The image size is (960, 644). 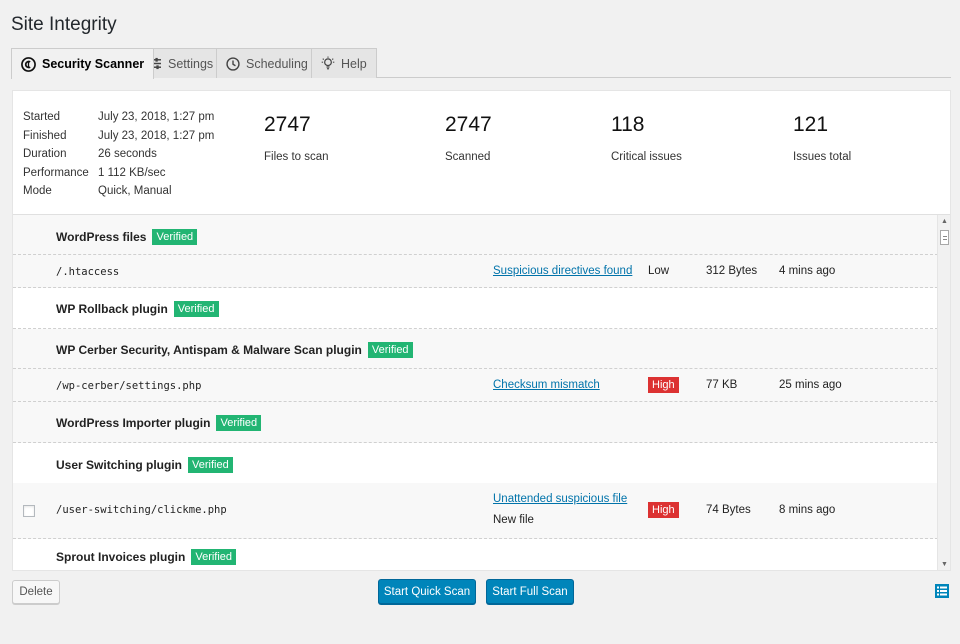 What do you see at coordinates (807, 510) in the screenshot?
I see `file-time: 8 mins ago` at bounding box center [807, 510].